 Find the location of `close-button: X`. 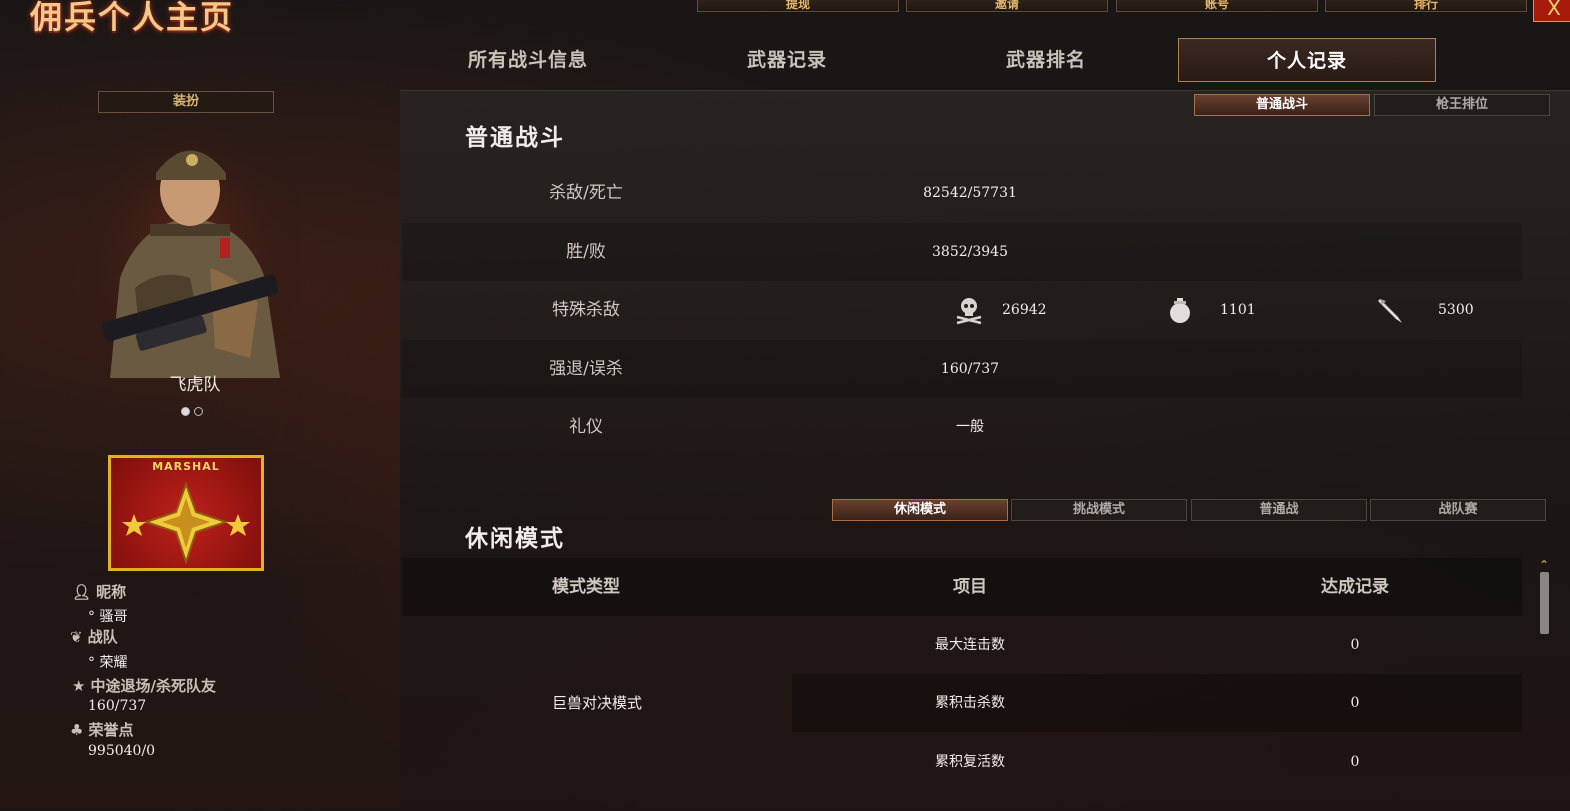

close-button: X is located at coordinates (1551, 11).